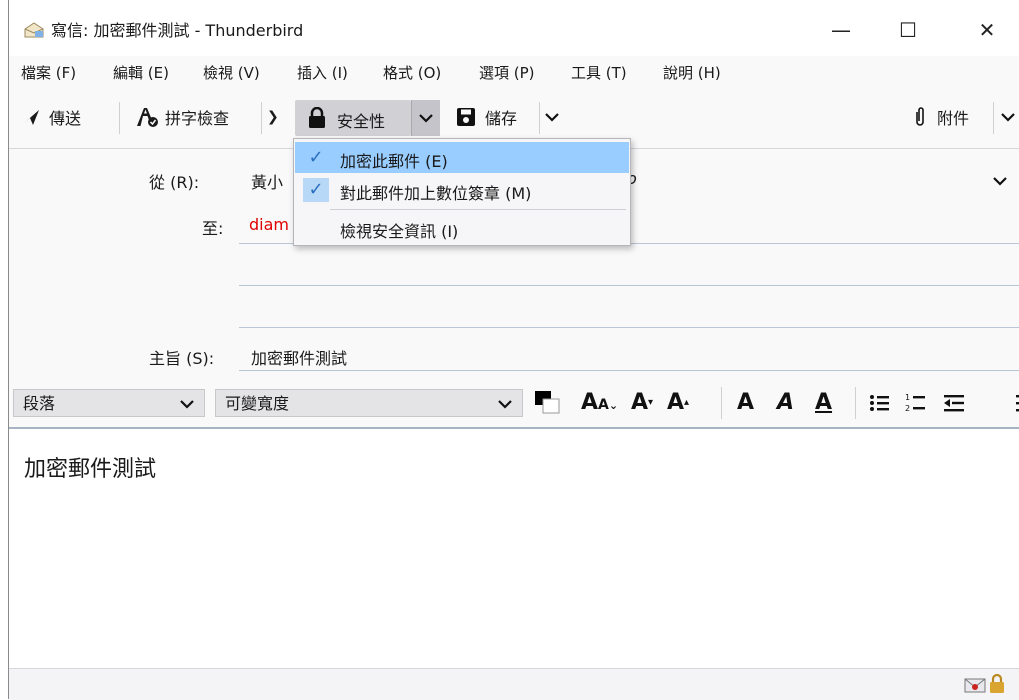  I want to click on paragraph-format-value: 段落, so click(39, 403).